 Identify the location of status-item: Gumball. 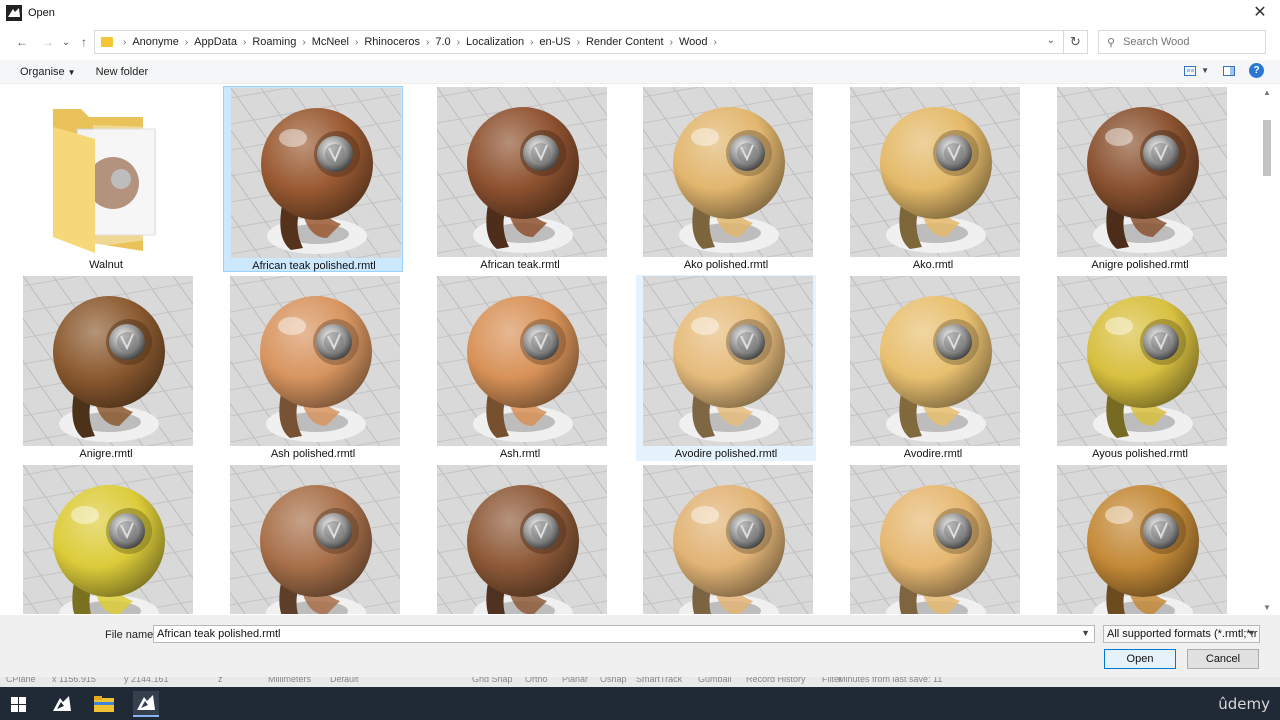
(715, 680).